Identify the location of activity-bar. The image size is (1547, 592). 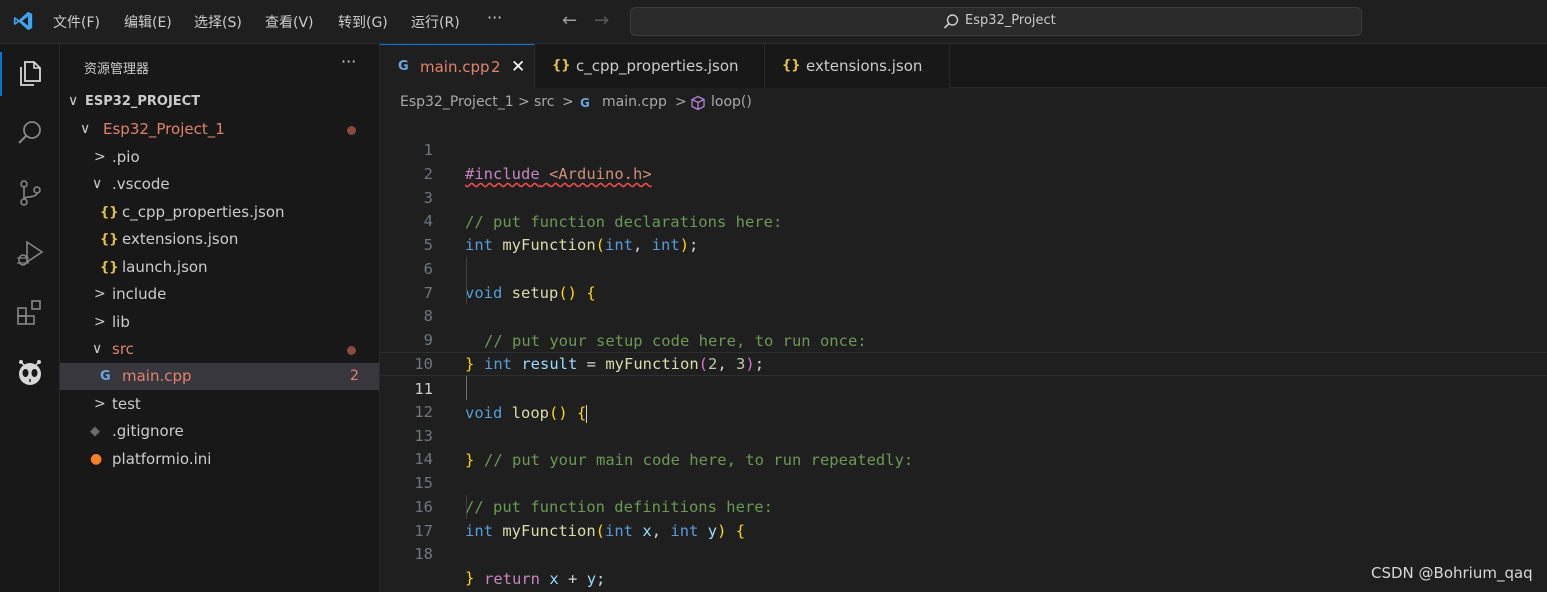
(30, 318).